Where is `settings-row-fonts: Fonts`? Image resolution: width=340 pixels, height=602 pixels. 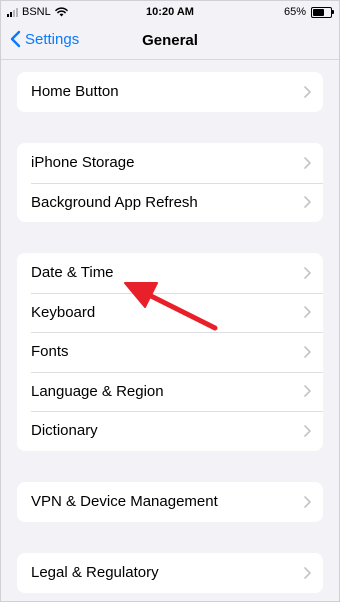
settings-row-fonts: Fonts is located at coordinates (170, 352).